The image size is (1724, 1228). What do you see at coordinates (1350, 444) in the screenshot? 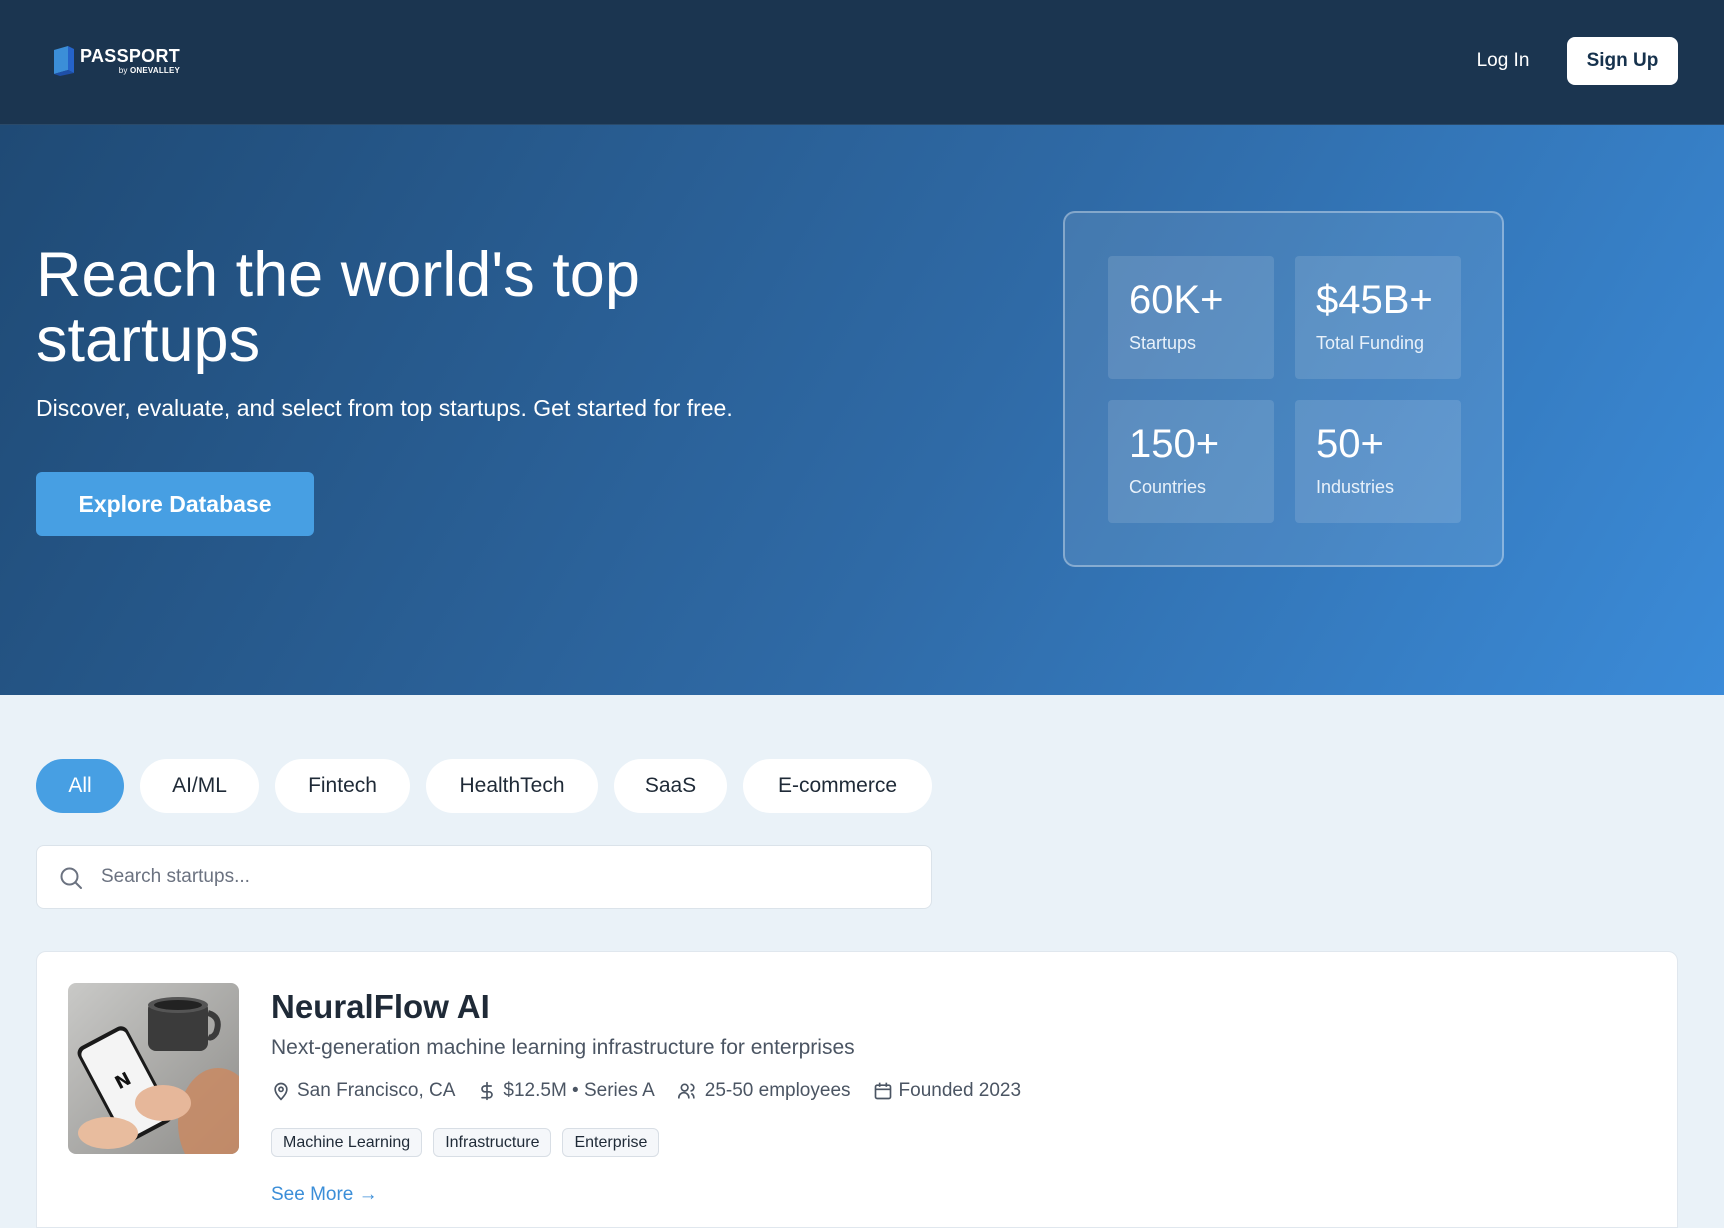
I see `stat-value: 50+` at bounding box center [1350, 444].